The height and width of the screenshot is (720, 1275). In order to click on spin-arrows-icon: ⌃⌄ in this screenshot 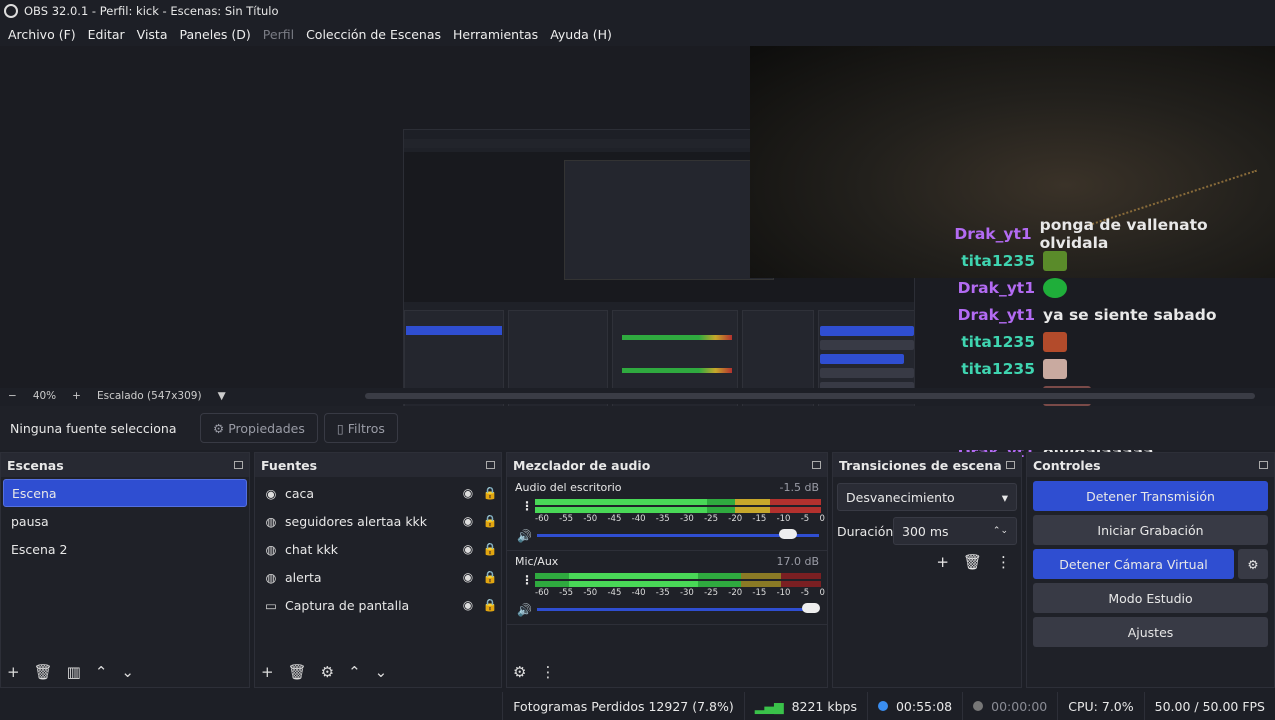, I will do `click(1000, 531)`.